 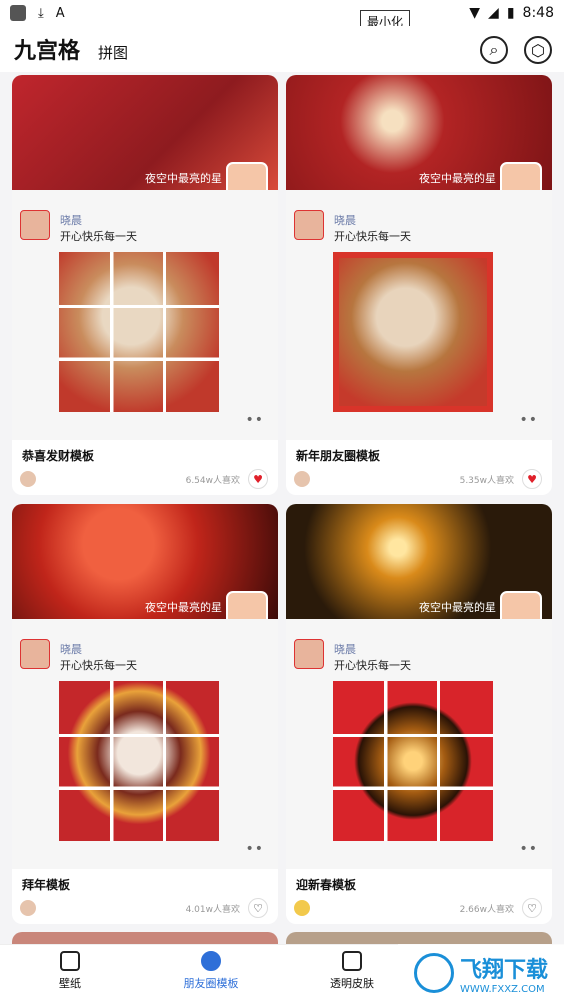 What do you see at coordinates (113, 52) in the screenshot?
I see `tab-puzzle: 拼图` at bounding box center [113, 52].